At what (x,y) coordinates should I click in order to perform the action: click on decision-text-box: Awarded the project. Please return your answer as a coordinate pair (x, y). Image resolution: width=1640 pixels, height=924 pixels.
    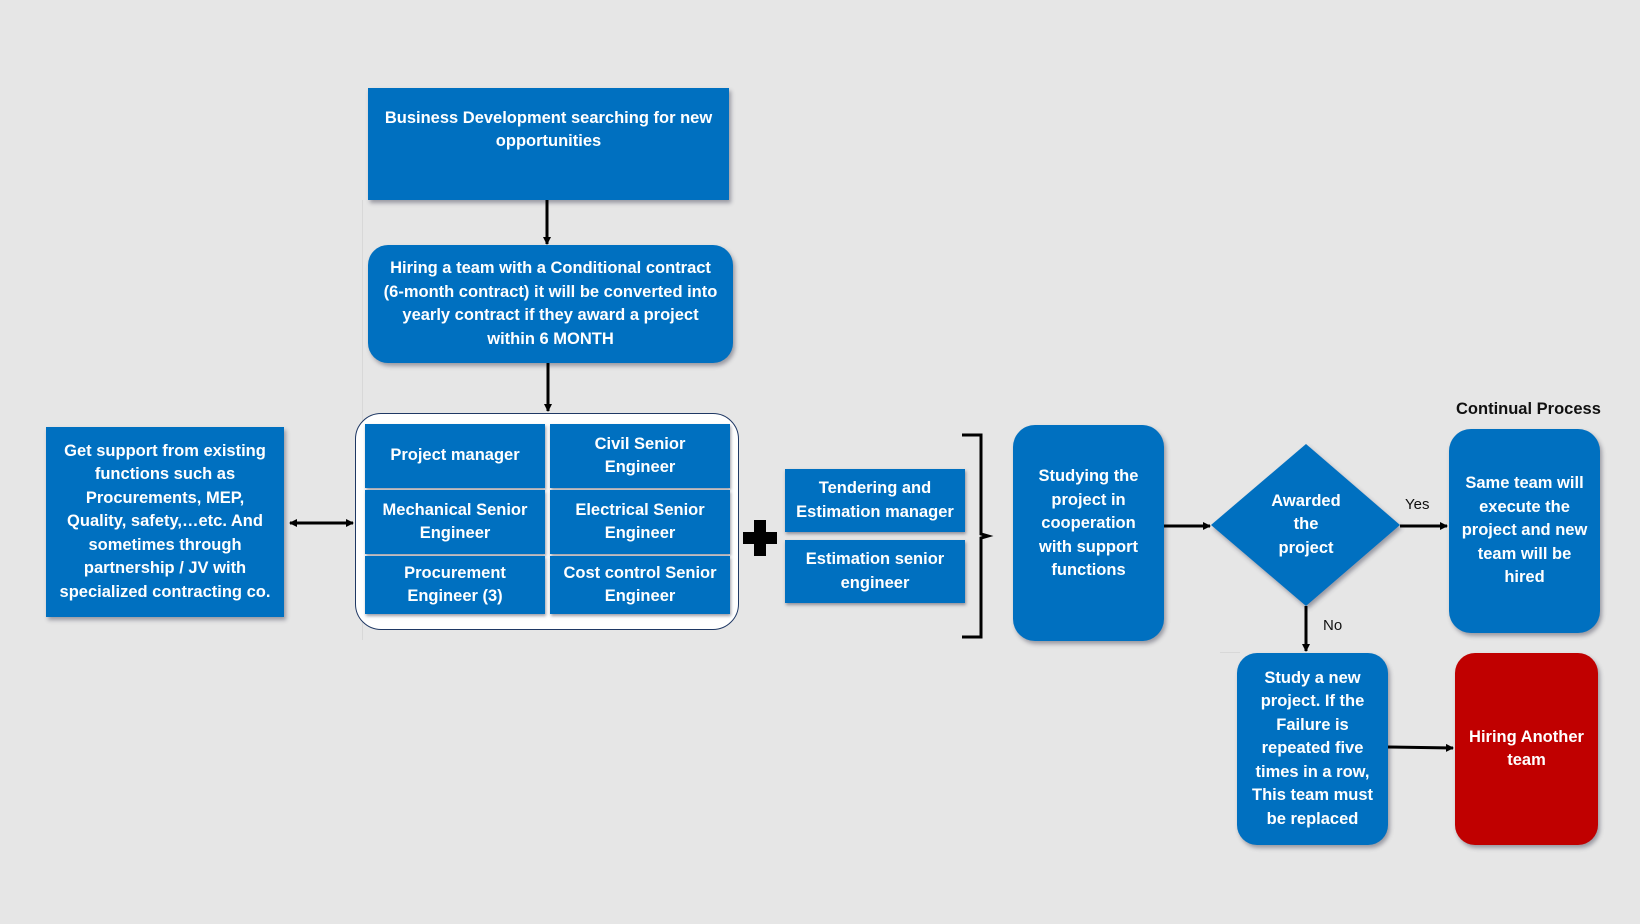
    Looking at the image, I should click on (1306, 525).